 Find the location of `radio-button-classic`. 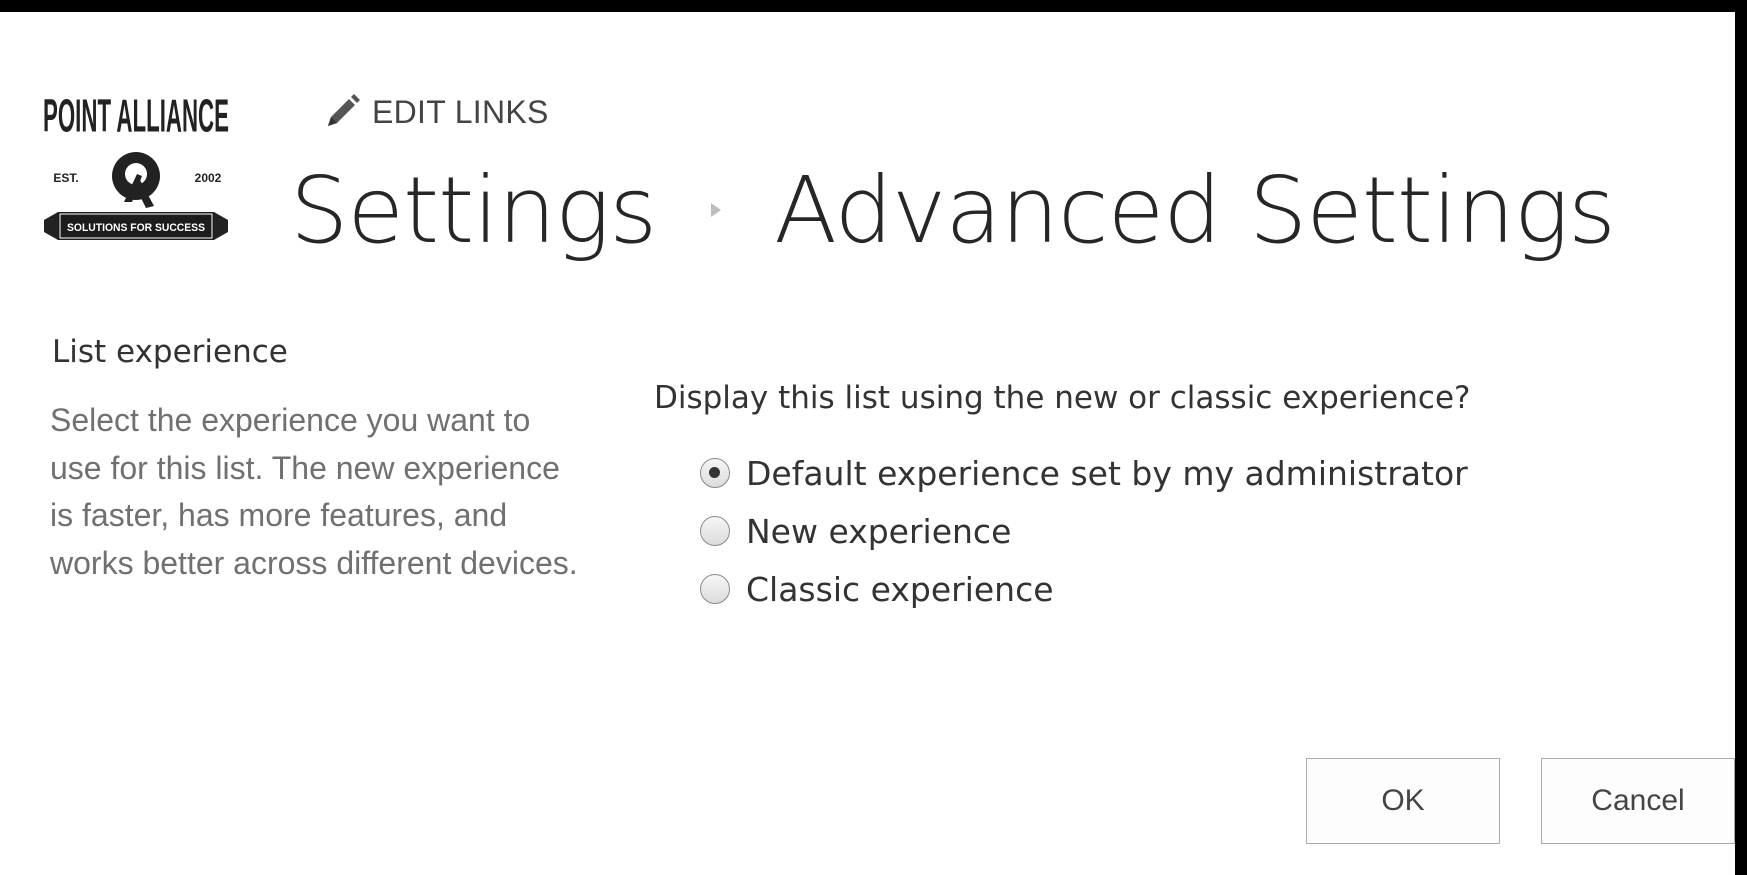

radio-button-classic is located at coordinates (715, 589).